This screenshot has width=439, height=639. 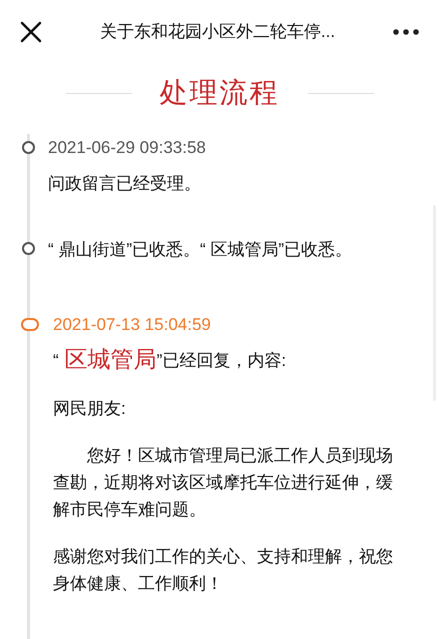 I want to click on close-icon, so click(x=31, y=32).